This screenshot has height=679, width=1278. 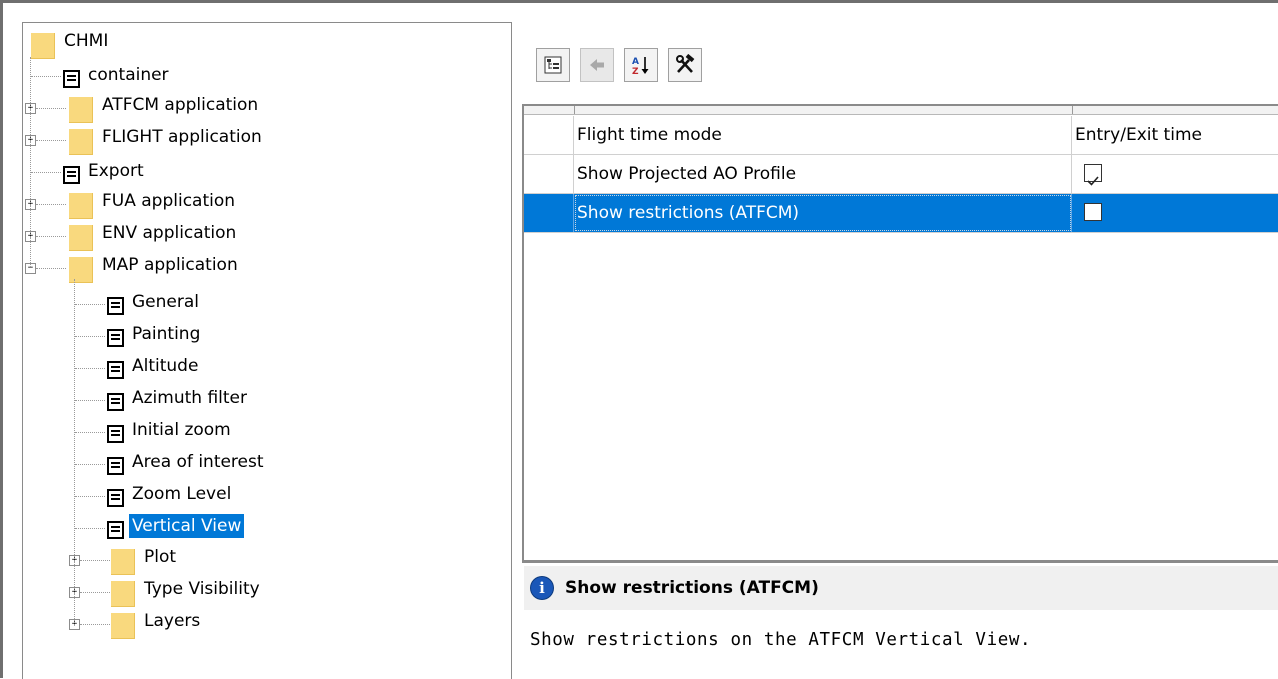 I want to click on checkmark-icon, so click(x=1093, y=181).